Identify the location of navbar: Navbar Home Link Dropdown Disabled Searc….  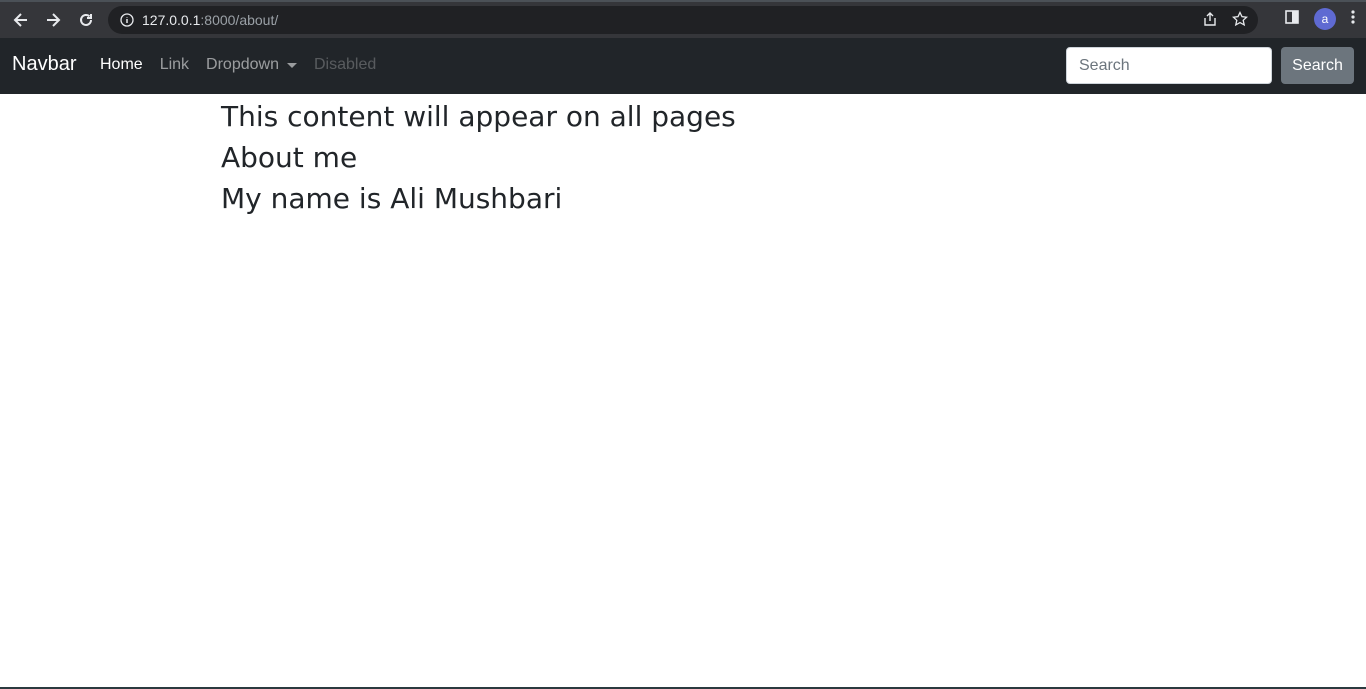
(683, 66).